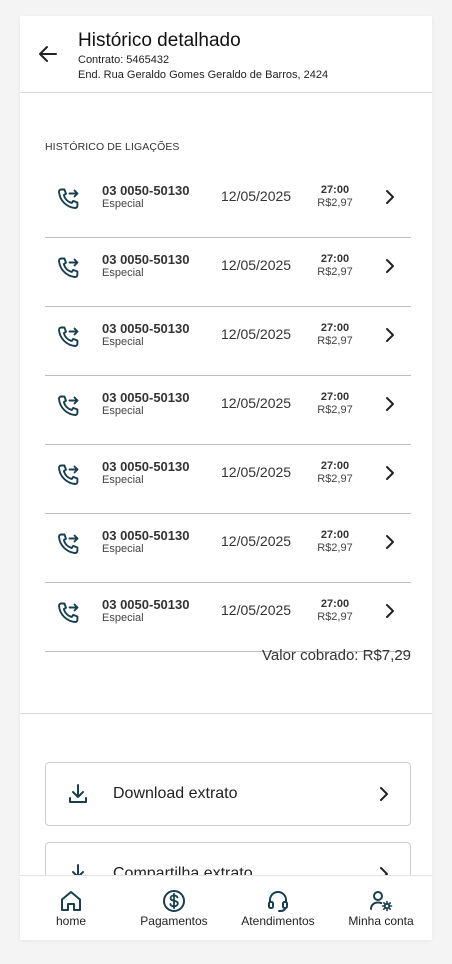 The width and height of the screenshot is (452, 964). I want to click on page-title: Histórico detalhado, so click(159, 40).